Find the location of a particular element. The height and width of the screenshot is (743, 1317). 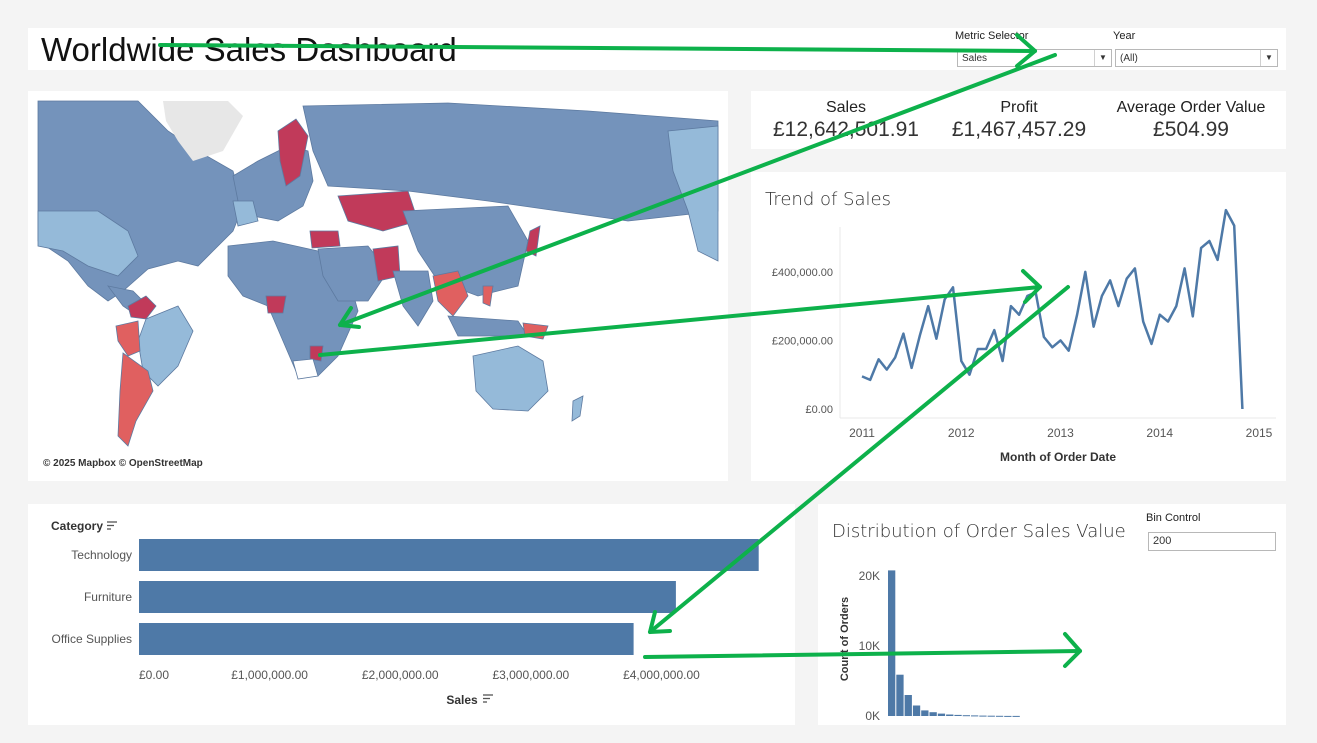

trend-x-tick-label: 2015 is located at coordinates (1259, 433).